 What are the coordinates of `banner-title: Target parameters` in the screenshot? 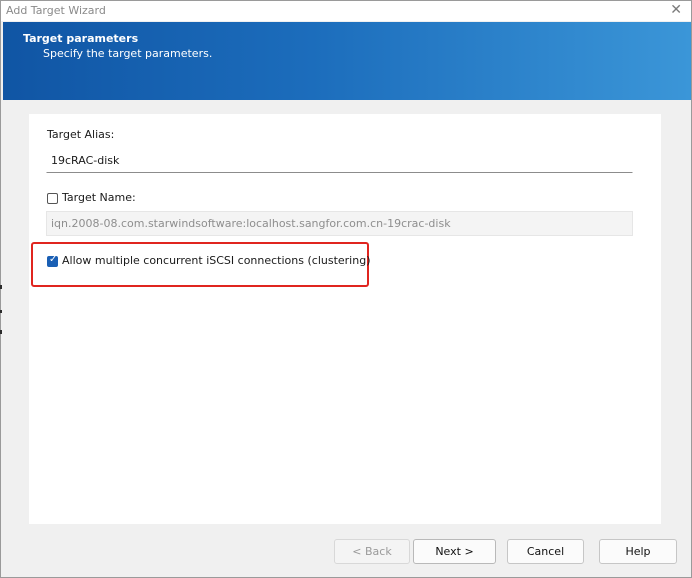 It's located at (81, 38).